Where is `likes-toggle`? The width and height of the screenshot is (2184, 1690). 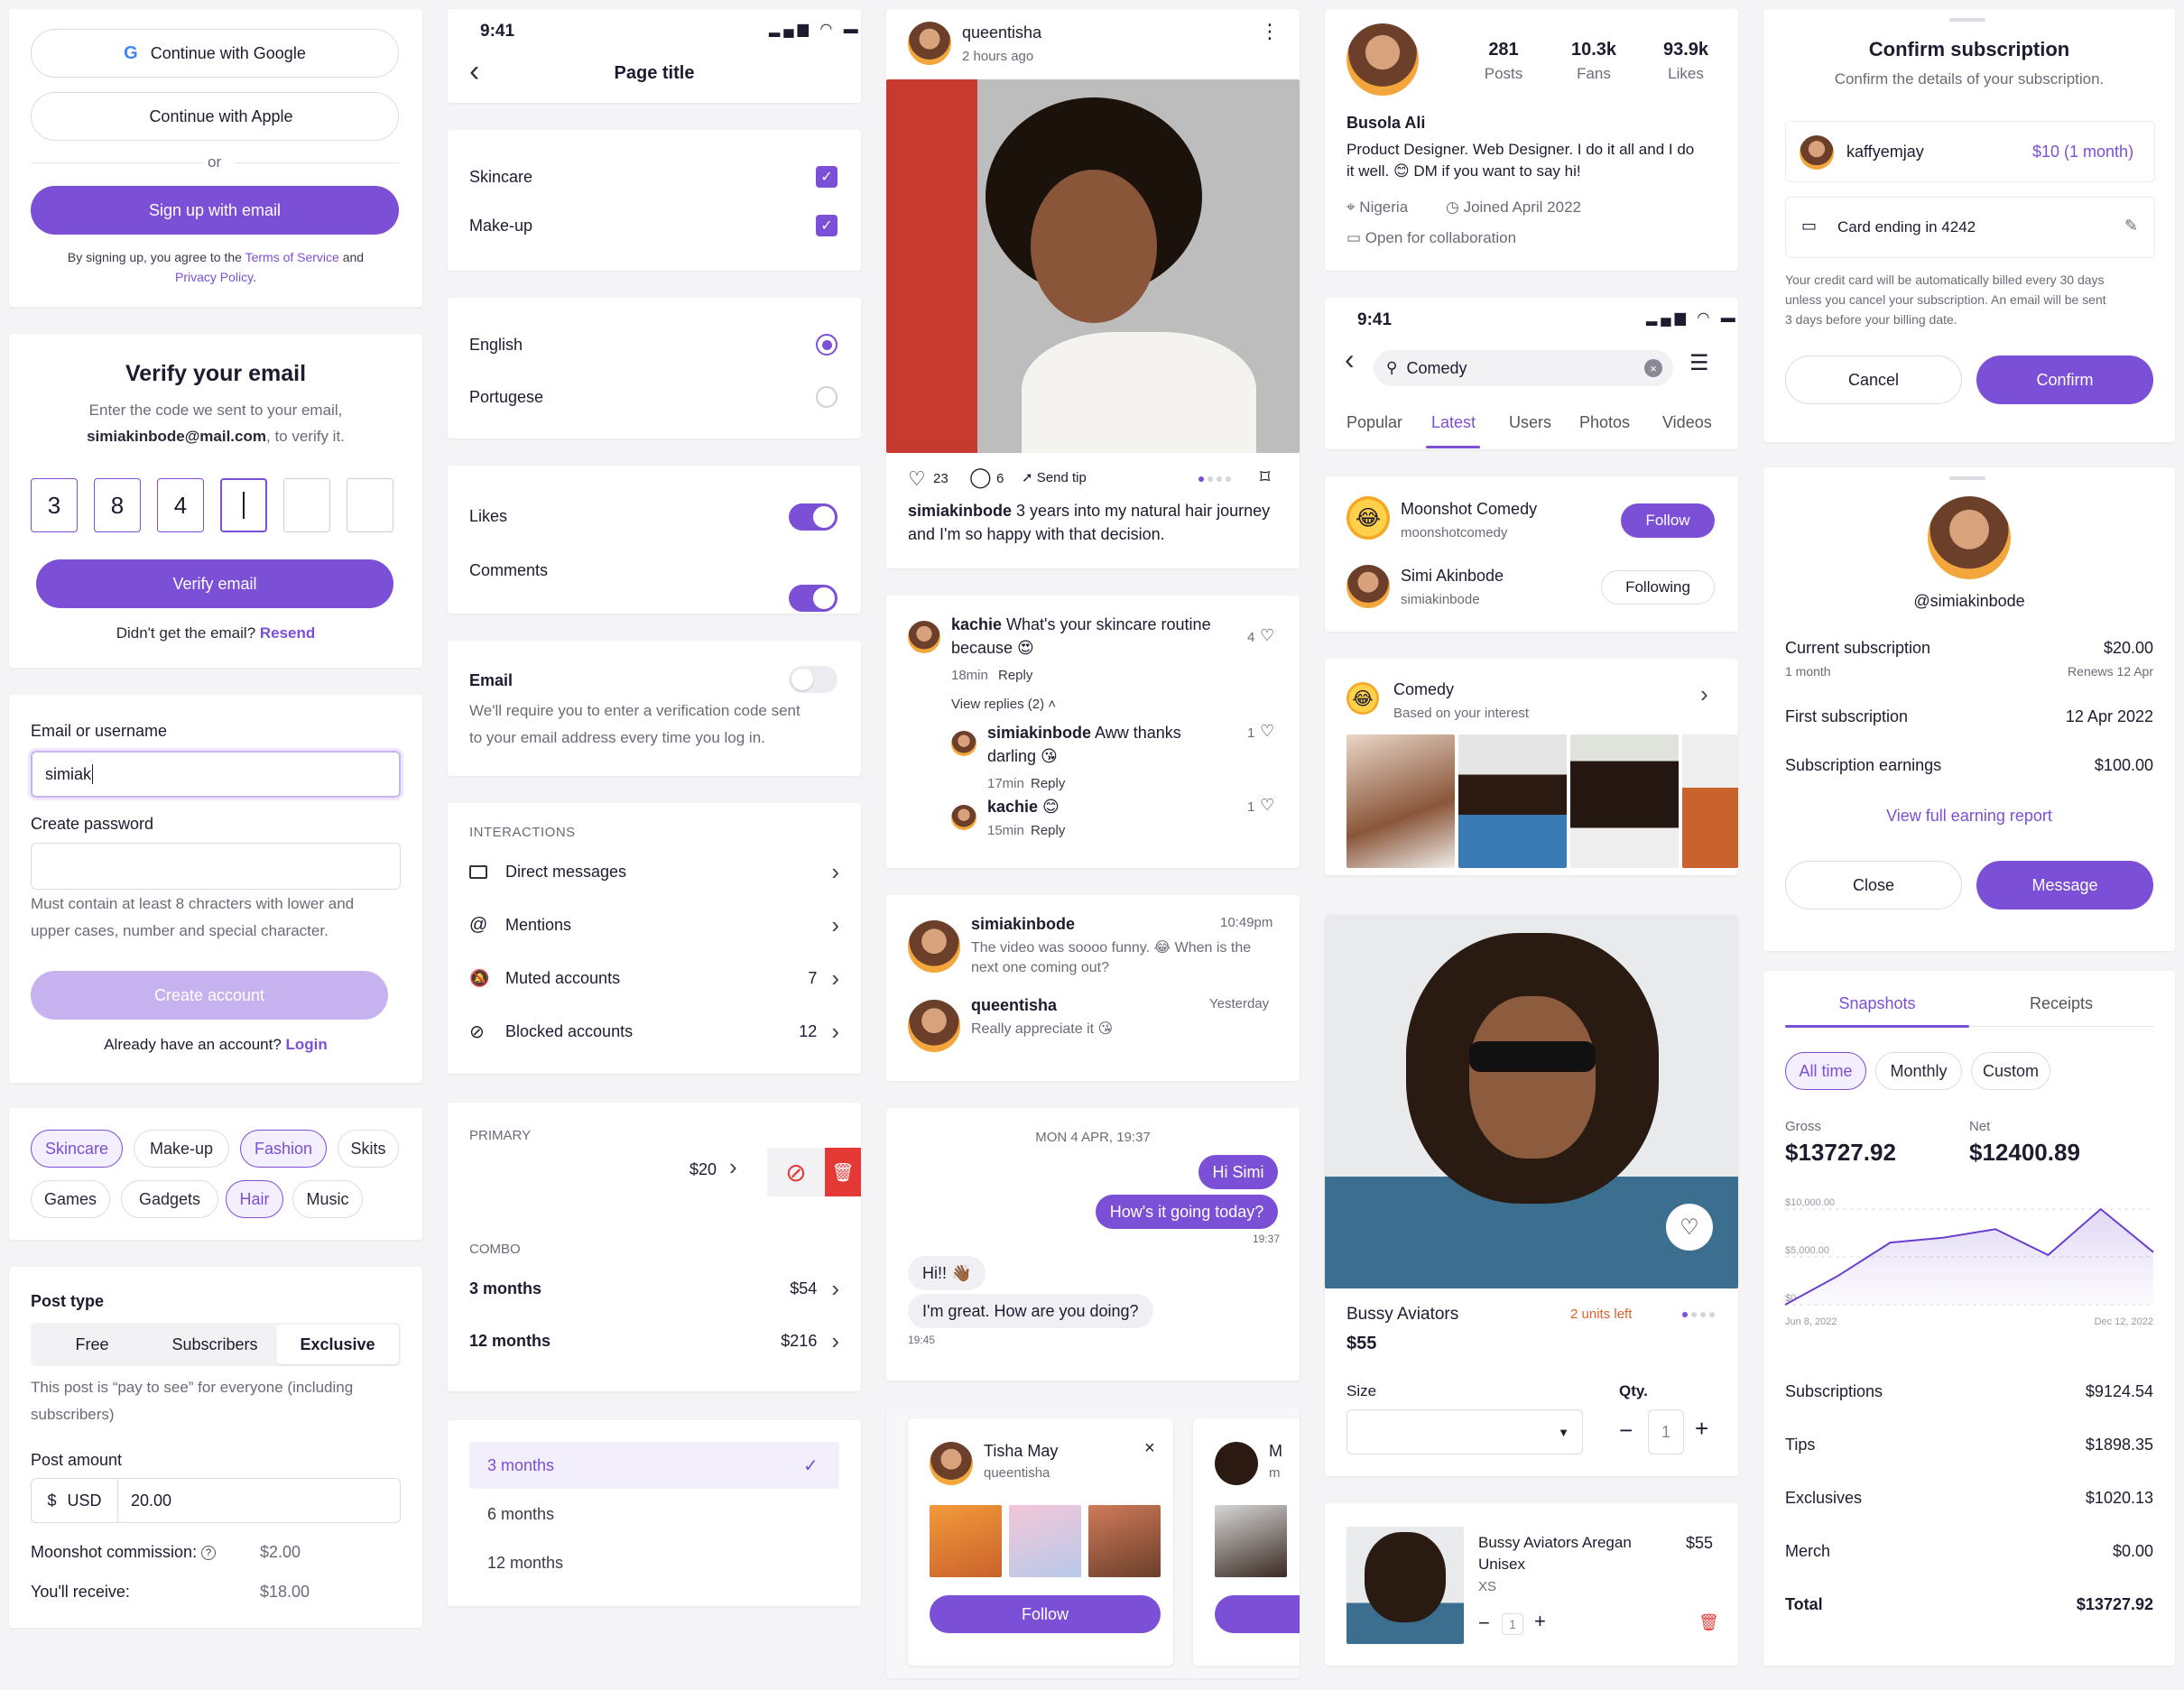
likes-toggle is located at coordinates (813, 517).